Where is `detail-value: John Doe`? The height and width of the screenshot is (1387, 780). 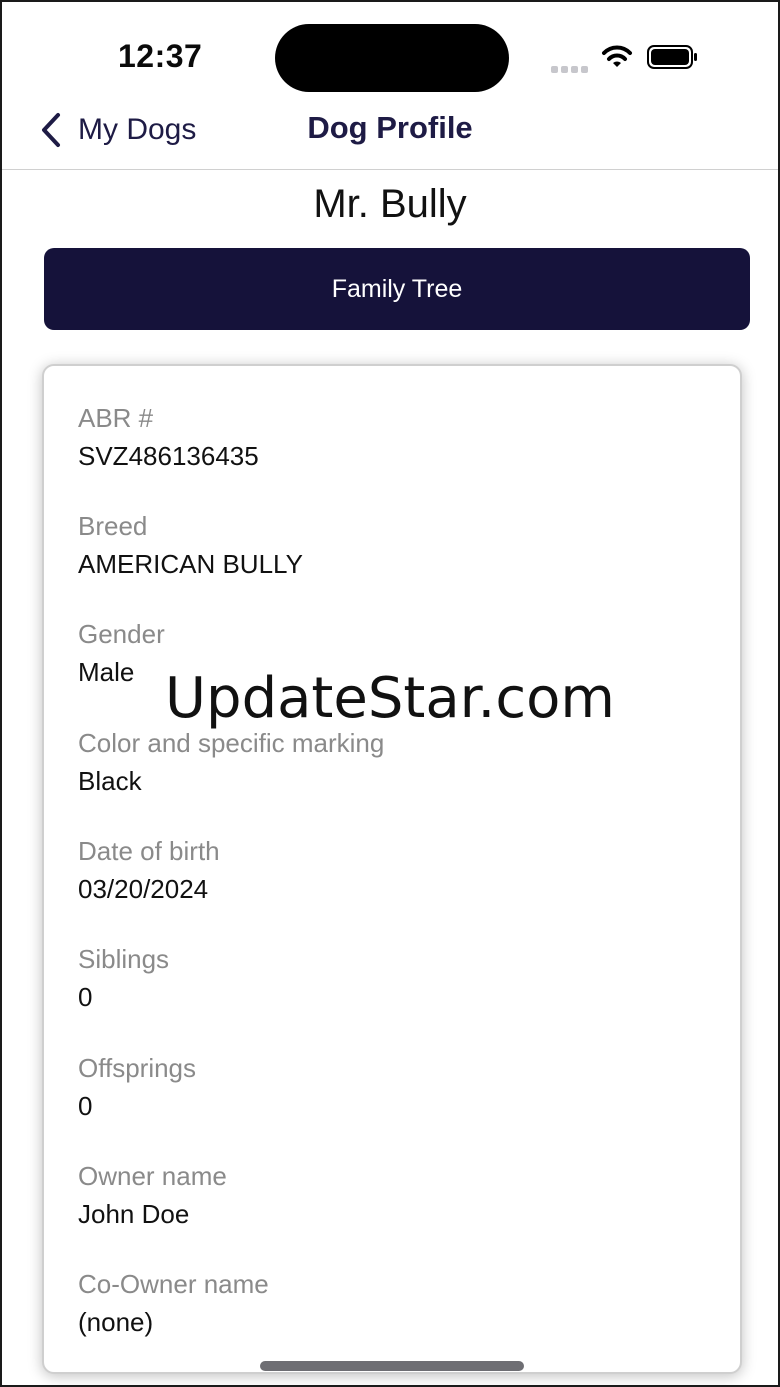
detail-value: John Doe is located at coordinates (134, 1214).